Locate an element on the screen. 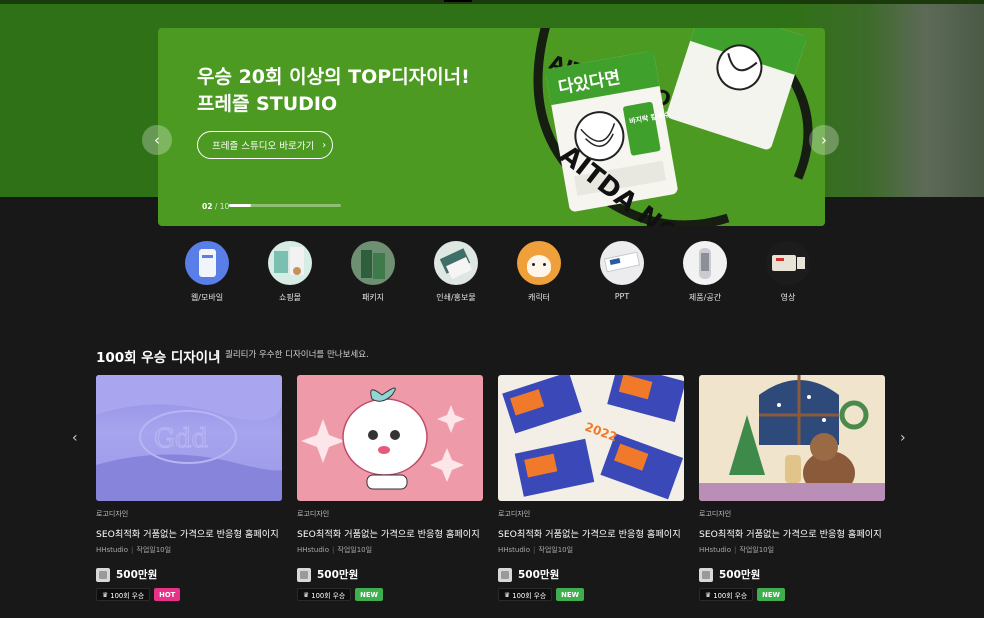 The height and width of the screenshot is (618, 984). category-label: PPT is located at coordinates (622, 296).